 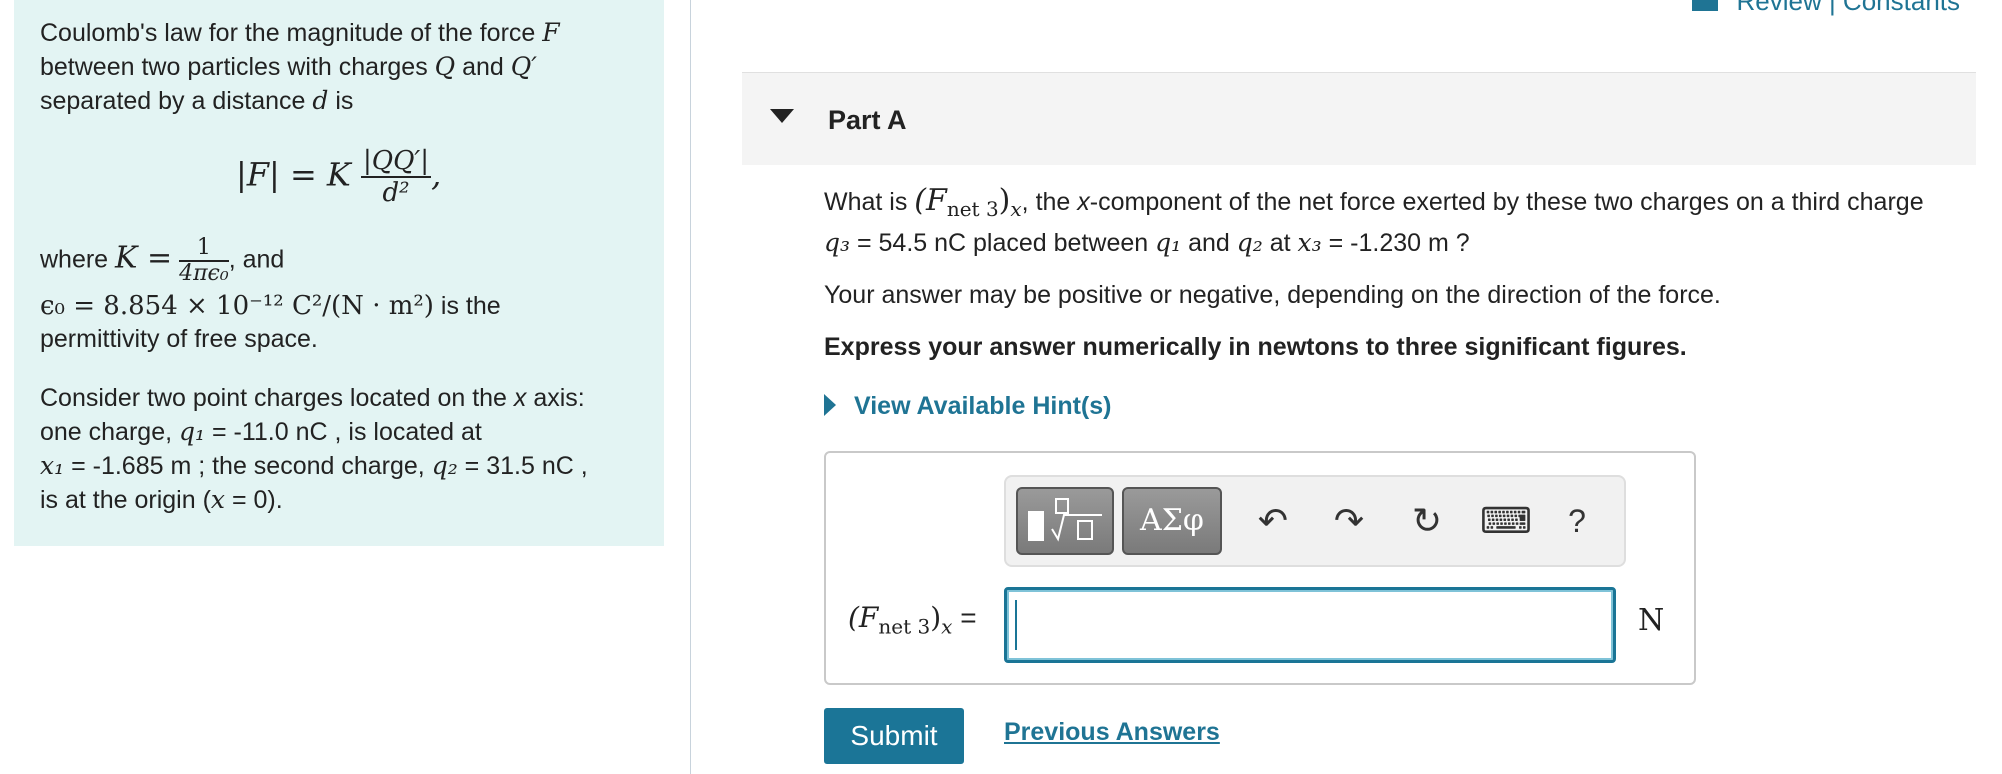 I want to click on and-text: and, so click(x=1209, y=243).